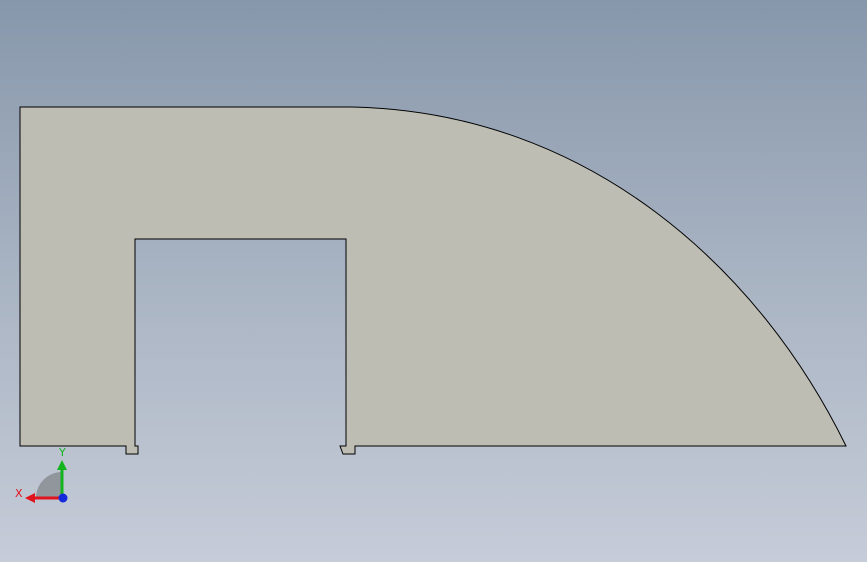  What do you see at coordinates (63, 498) in the screenshot?
I see `triad-z-axis` at bounding box center [63, 498].